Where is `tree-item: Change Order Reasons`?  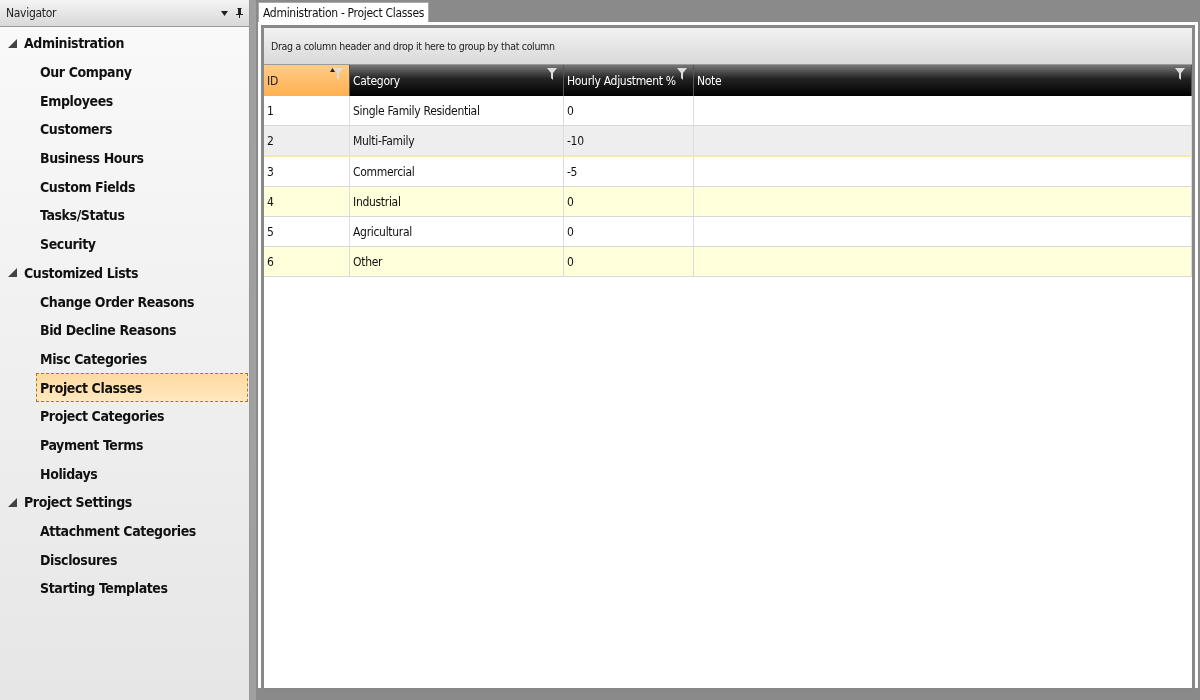 tree-item: Change Order Reasons is located at coordinates (124, 301).